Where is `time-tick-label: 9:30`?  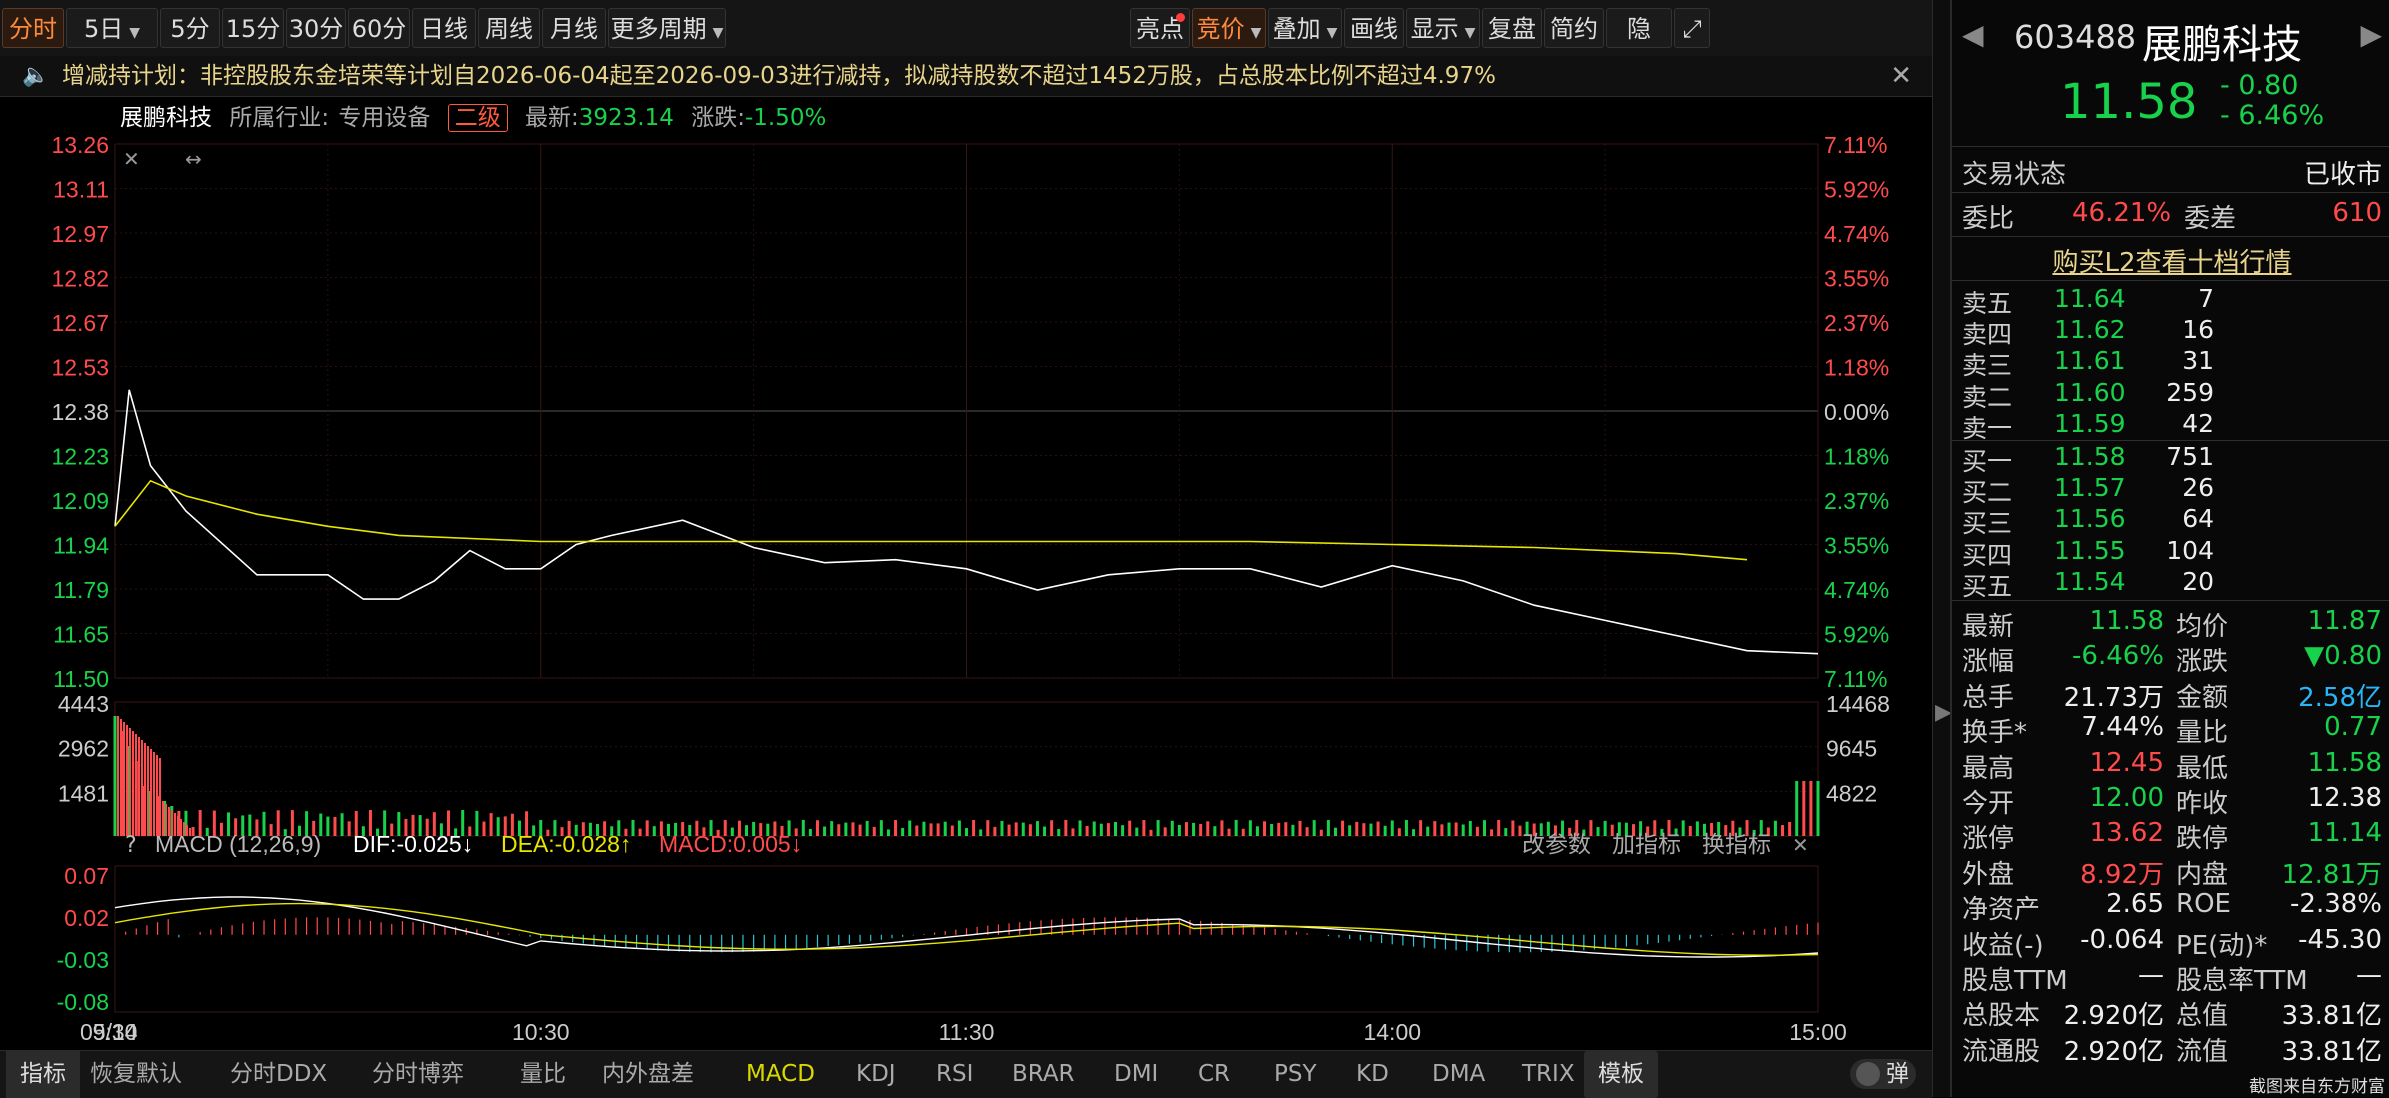 time-tick-label: 9:30 is located at coordinates (115, 1032).